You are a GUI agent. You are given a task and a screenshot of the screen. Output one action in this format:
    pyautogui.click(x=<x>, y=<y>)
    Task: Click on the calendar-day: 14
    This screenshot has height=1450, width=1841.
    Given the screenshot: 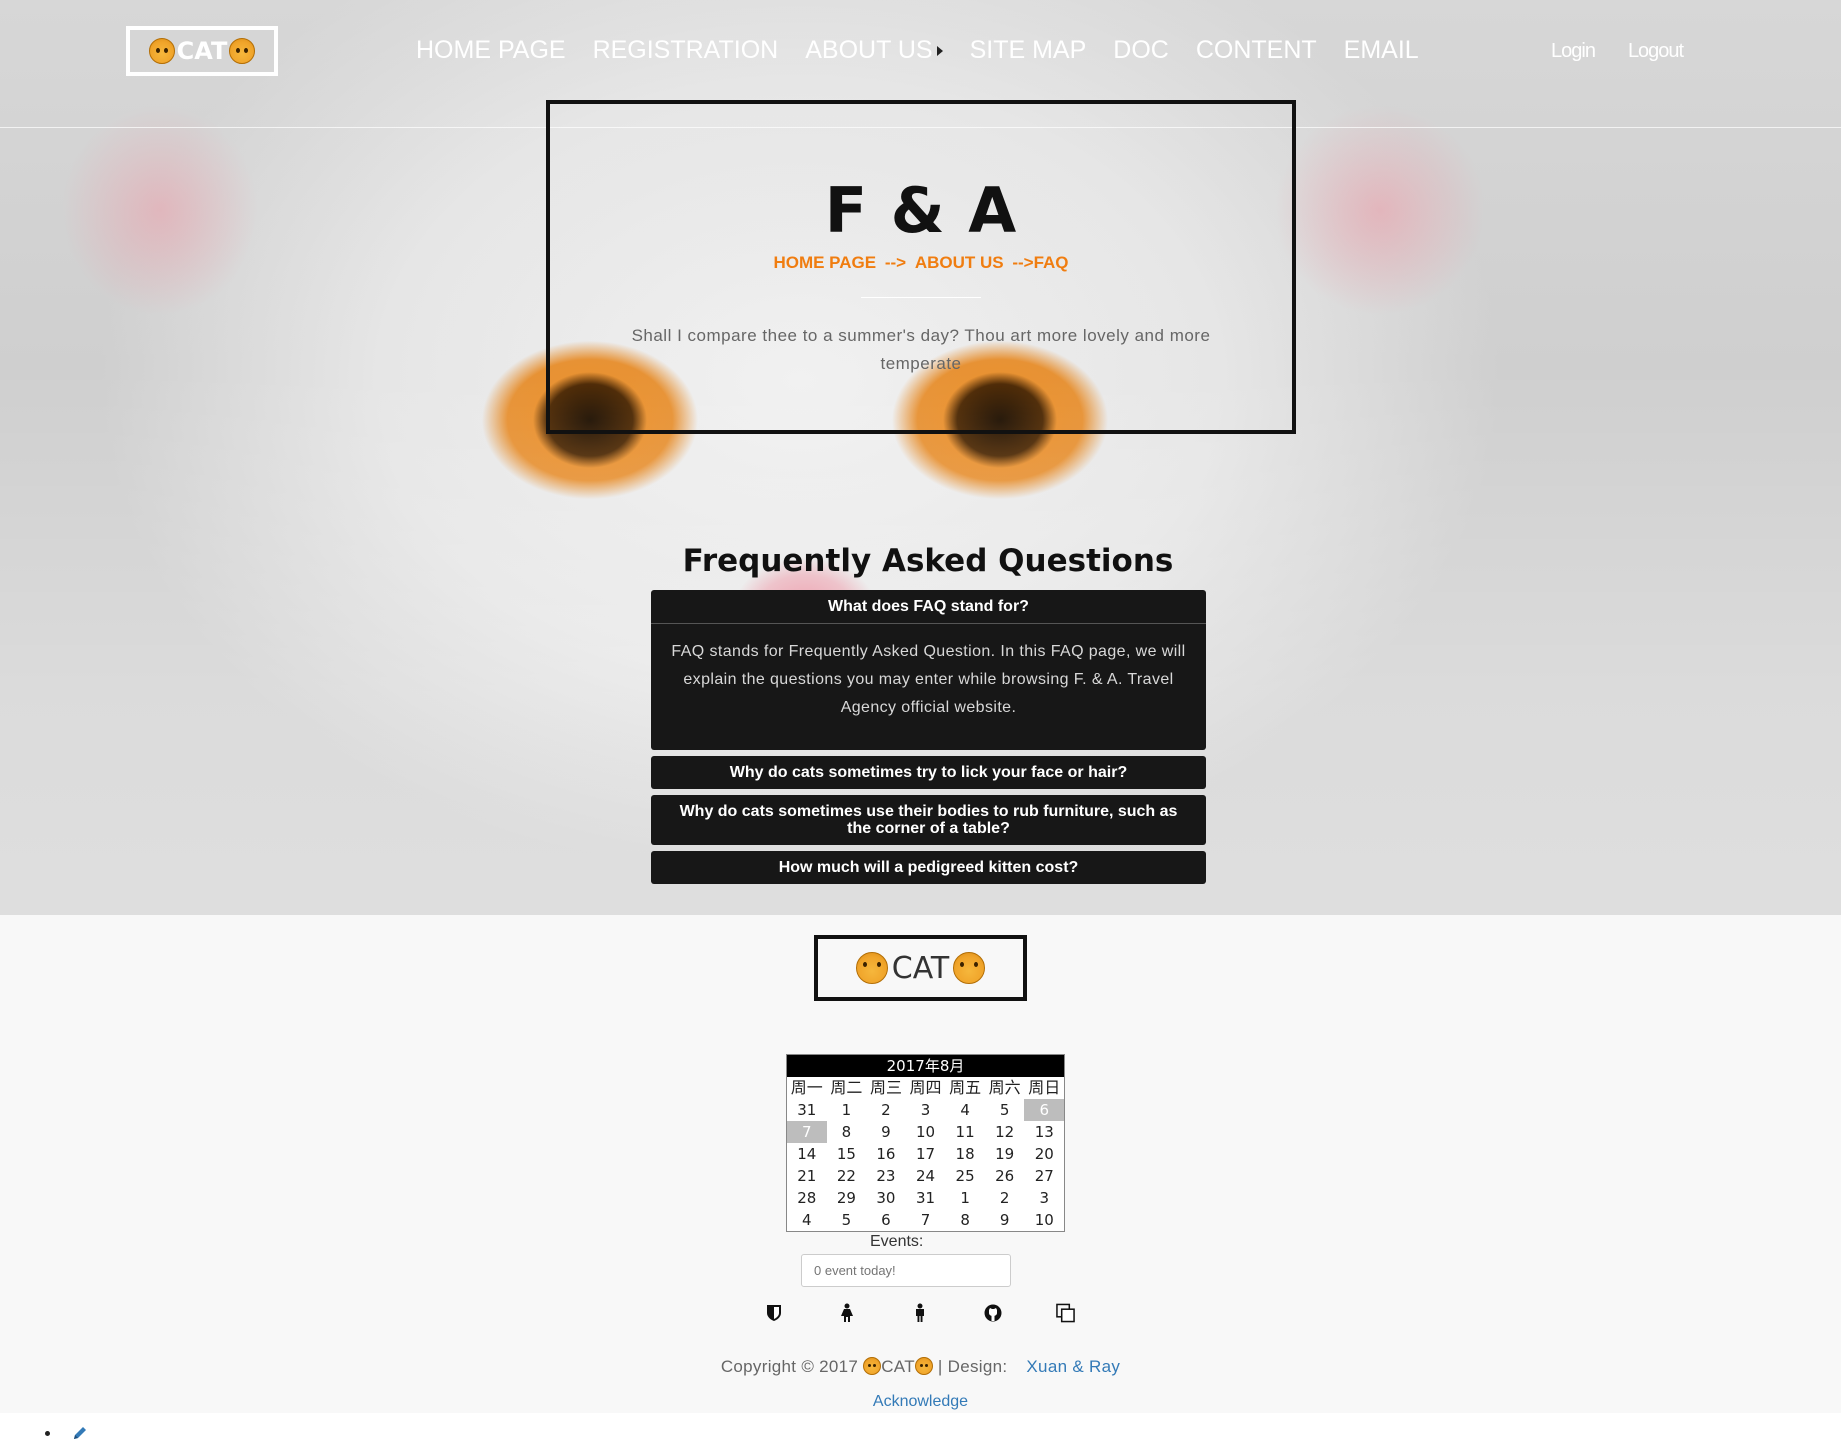 What is the action you would take?
    pyautogui.click(x=807, y=1154)
    